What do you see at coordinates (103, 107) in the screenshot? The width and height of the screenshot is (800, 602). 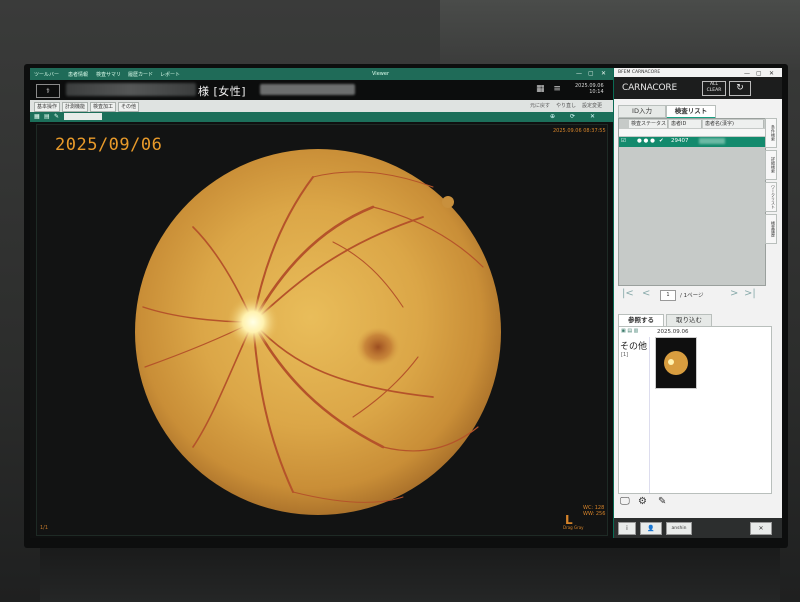 I see `tool-process-button: 検査加工` at bounding box center [103, 107].